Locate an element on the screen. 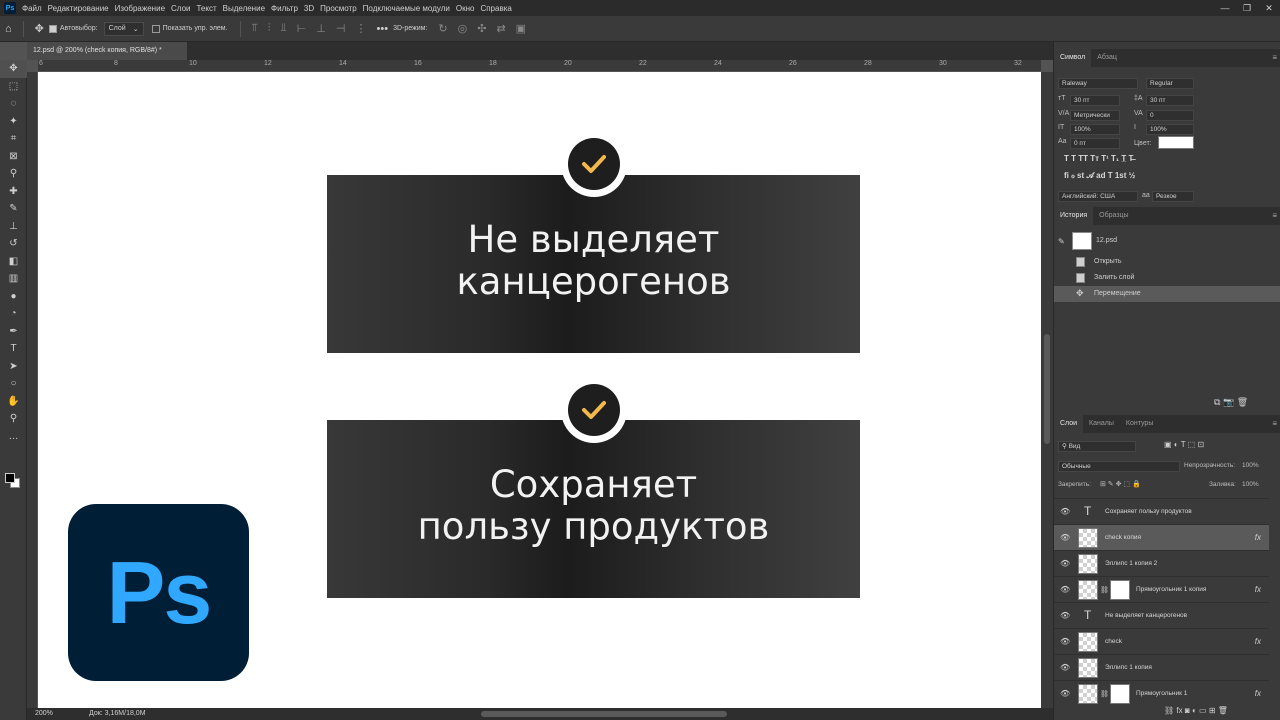 The width and height of the screenshot is (1280, 720). tab-paths: Контуры is located at coordinates (1139, 424).